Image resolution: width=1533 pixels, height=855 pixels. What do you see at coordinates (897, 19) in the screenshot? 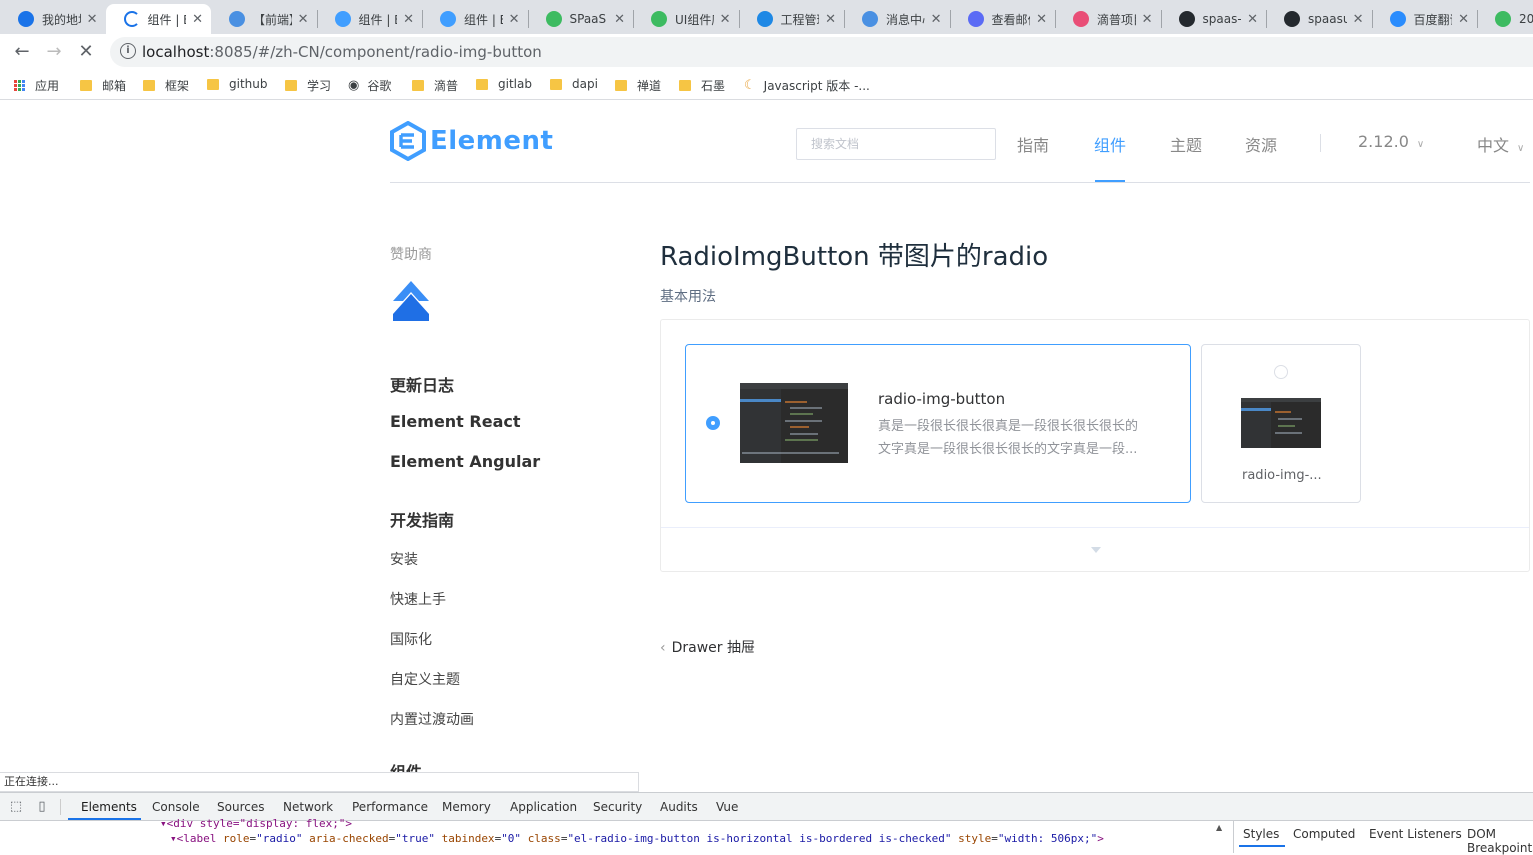
I see `browser-tab: 消息中心 ✕` at bounding box center [897, 19].